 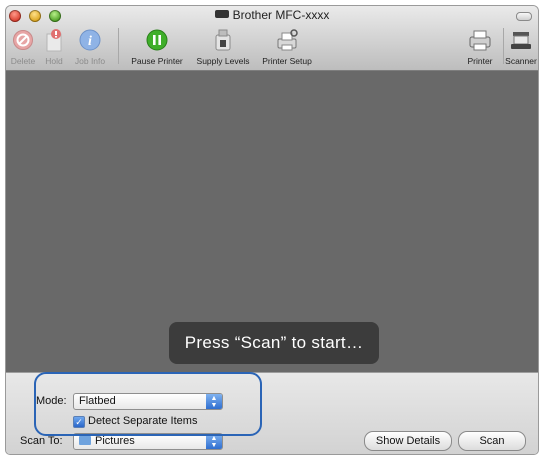 I want to click on toolbar-printer-setup-button: Printer Setup, so click(x=287, y=46).